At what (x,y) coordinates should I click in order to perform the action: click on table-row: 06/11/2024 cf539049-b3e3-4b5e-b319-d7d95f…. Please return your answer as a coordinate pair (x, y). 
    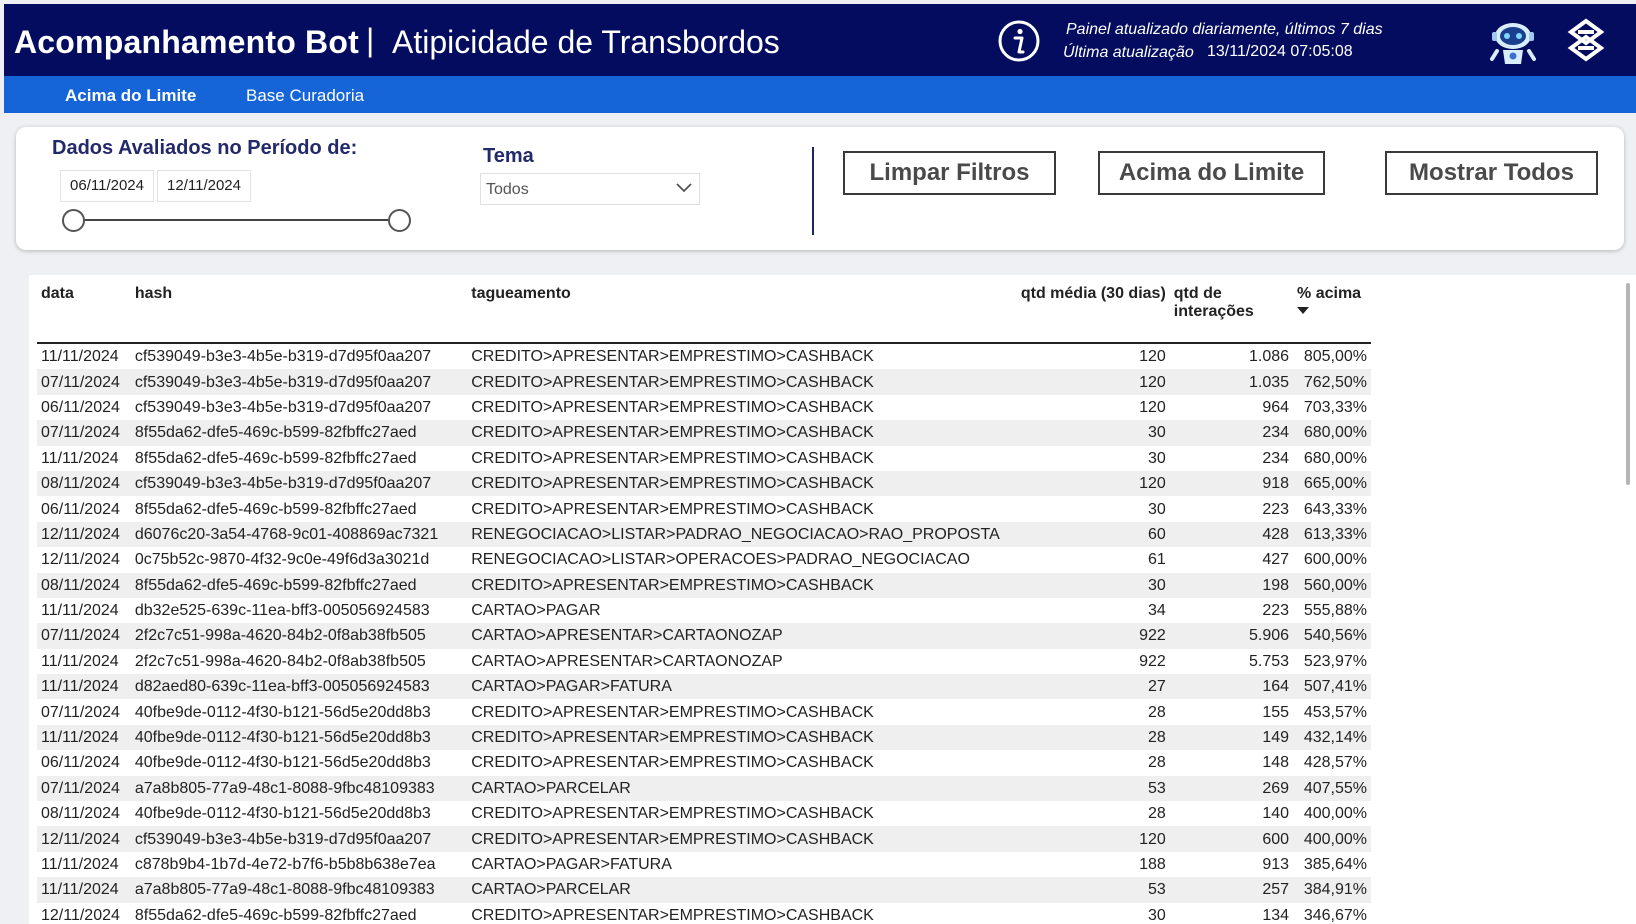
    Looking at the image, I should click on (704, 407).